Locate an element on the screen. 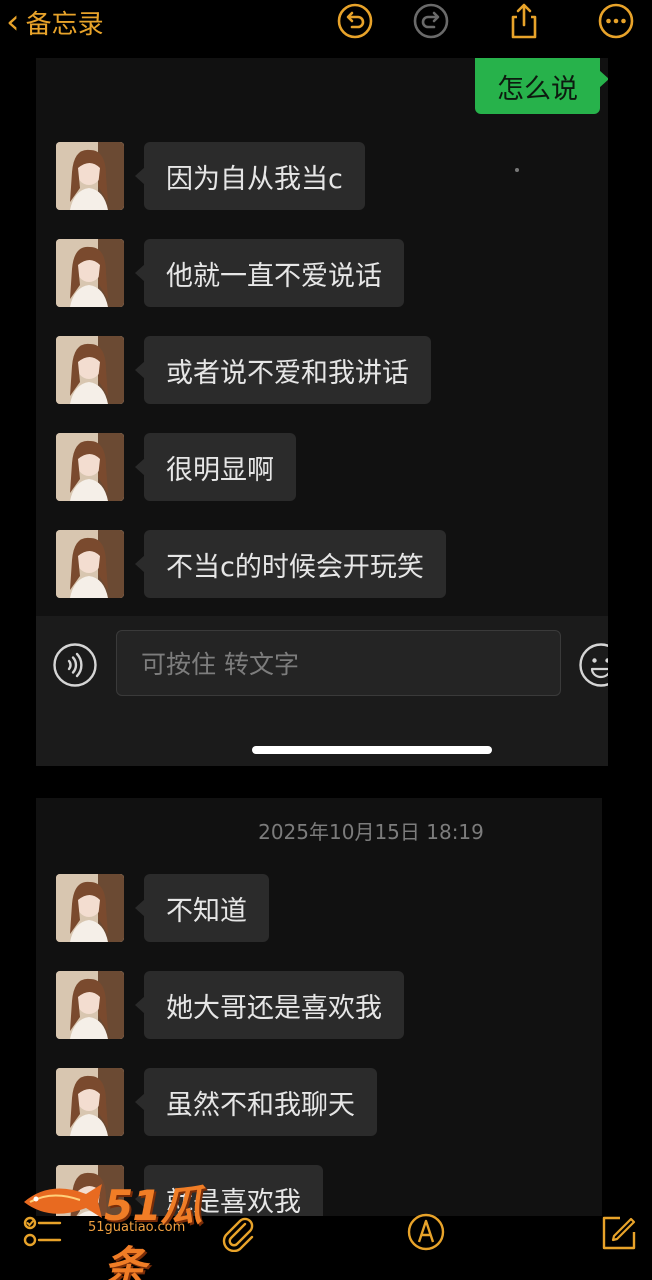  my-message-bubble: 怎么说 is located at coordinates (541, 86).